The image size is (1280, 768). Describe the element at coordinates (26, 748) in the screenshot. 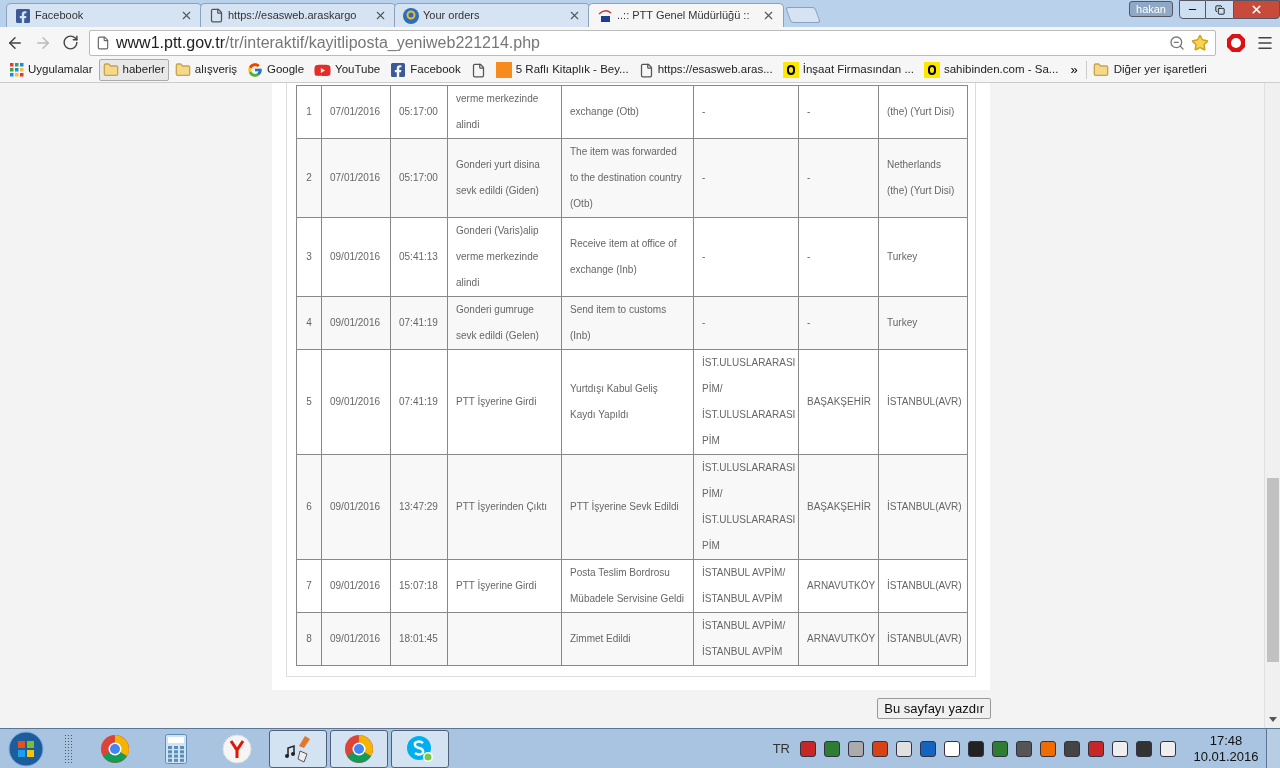

I see `start-button` at that location.